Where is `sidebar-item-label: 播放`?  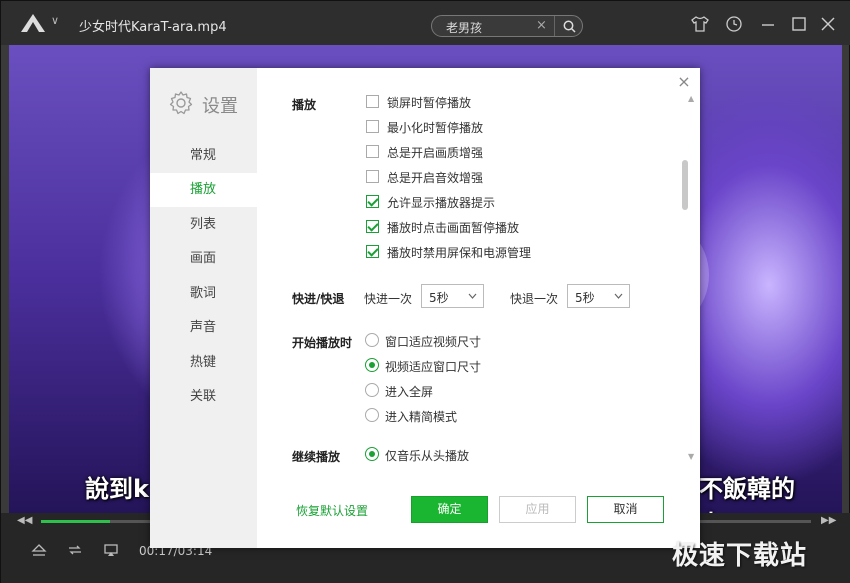
sidebar-item-label: 播放 is located at coordinates (203, 189).